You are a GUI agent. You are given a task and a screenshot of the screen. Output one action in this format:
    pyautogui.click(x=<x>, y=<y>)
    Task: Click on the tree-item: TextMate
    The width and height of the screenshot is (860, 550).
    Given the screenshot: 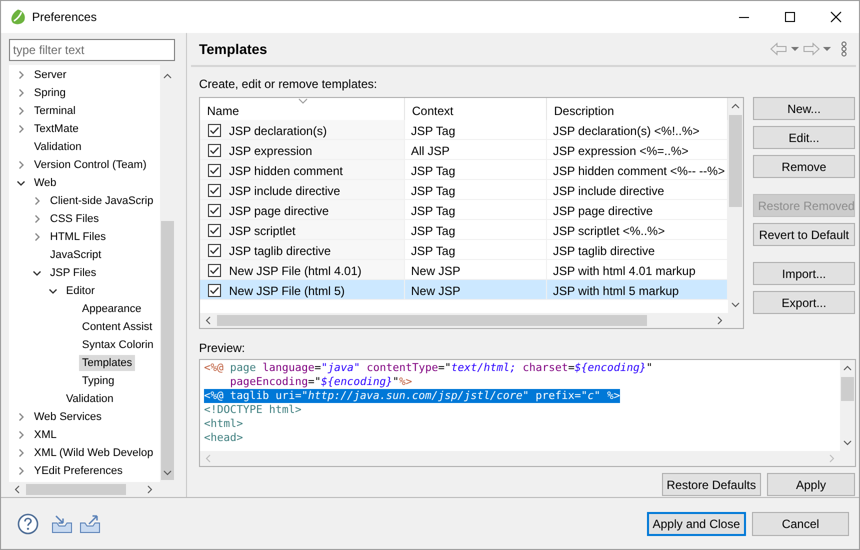 What is the action you would take?
    pyautogui.click(x=56, y=129)
    